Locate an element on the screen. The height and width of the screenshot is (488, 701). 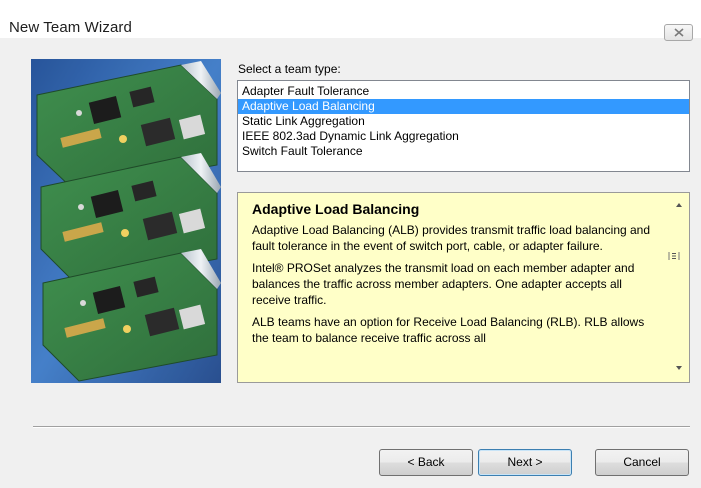
next-button: Next > is located at coordinates (525, 462).